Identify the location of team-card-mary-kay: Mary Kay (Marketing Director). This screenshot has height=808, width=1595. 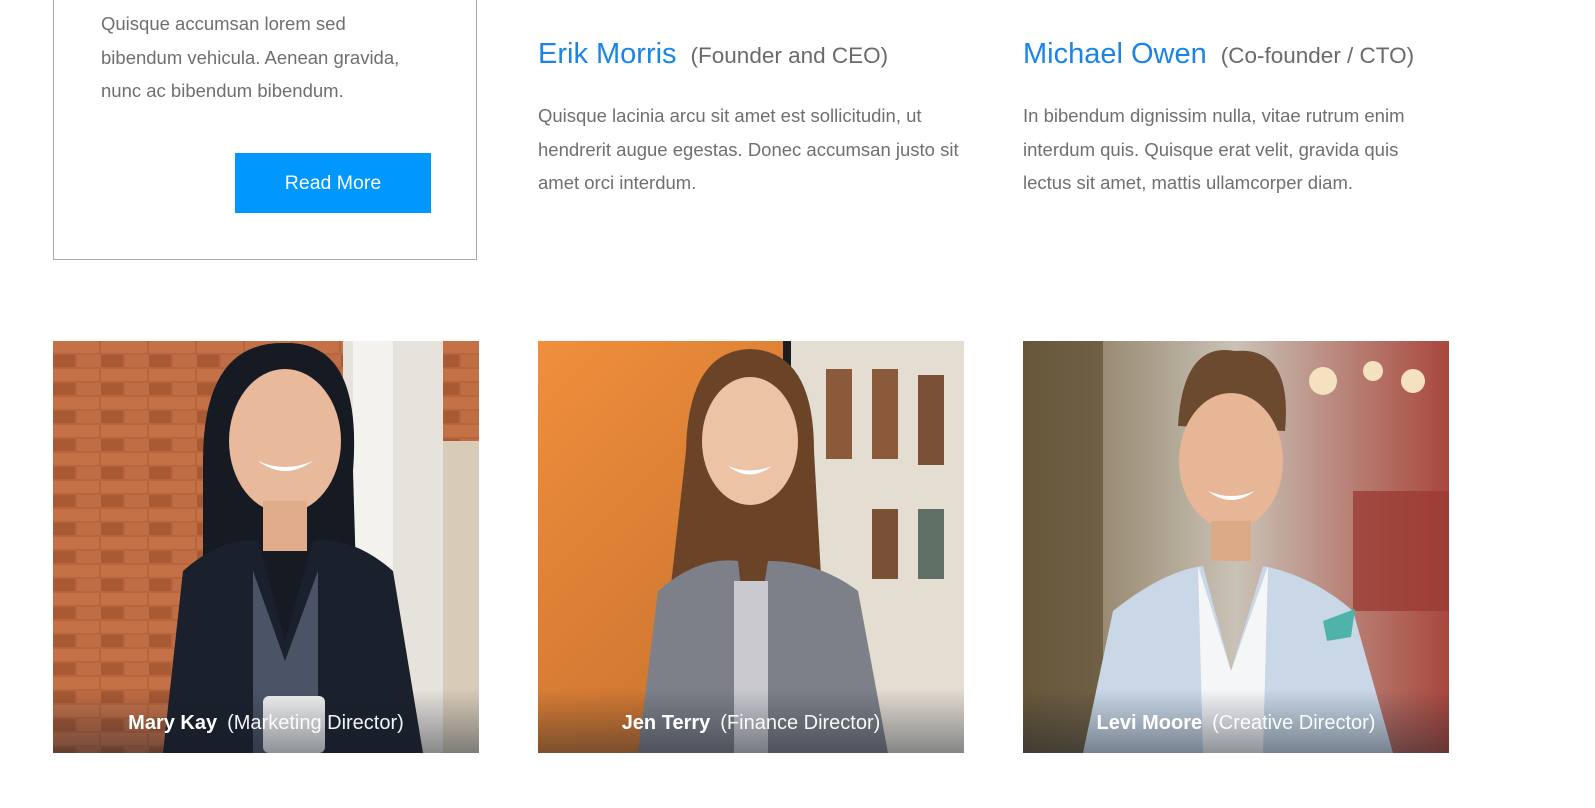
(266, 547).